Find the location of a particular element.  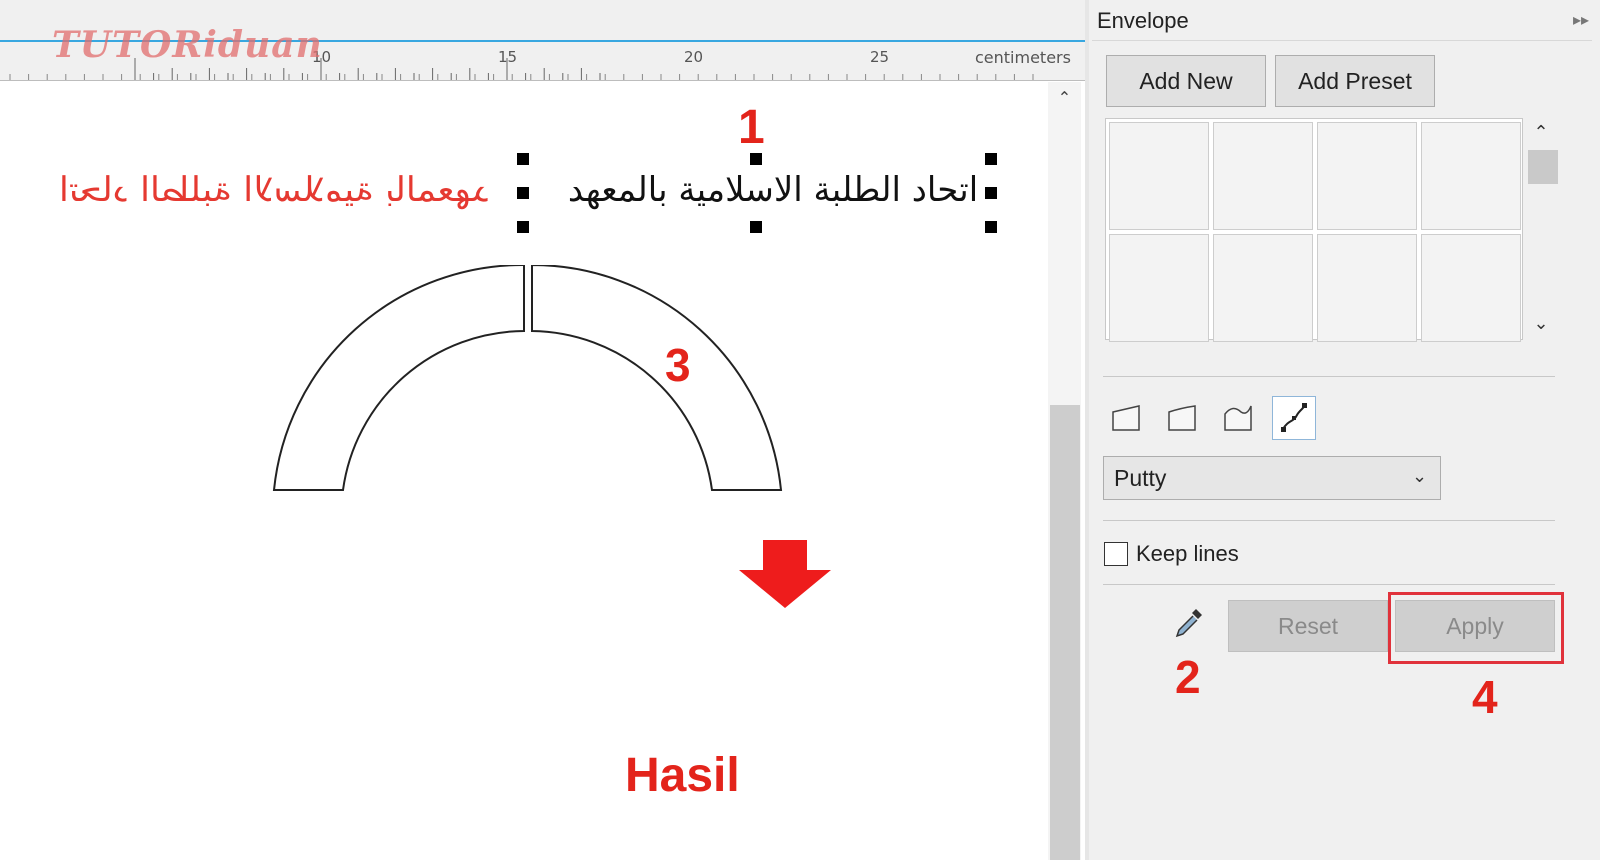

result-text-path: اتحاد الطلبة الاسلامية بالمعهد is located at coordinates (627, 604).